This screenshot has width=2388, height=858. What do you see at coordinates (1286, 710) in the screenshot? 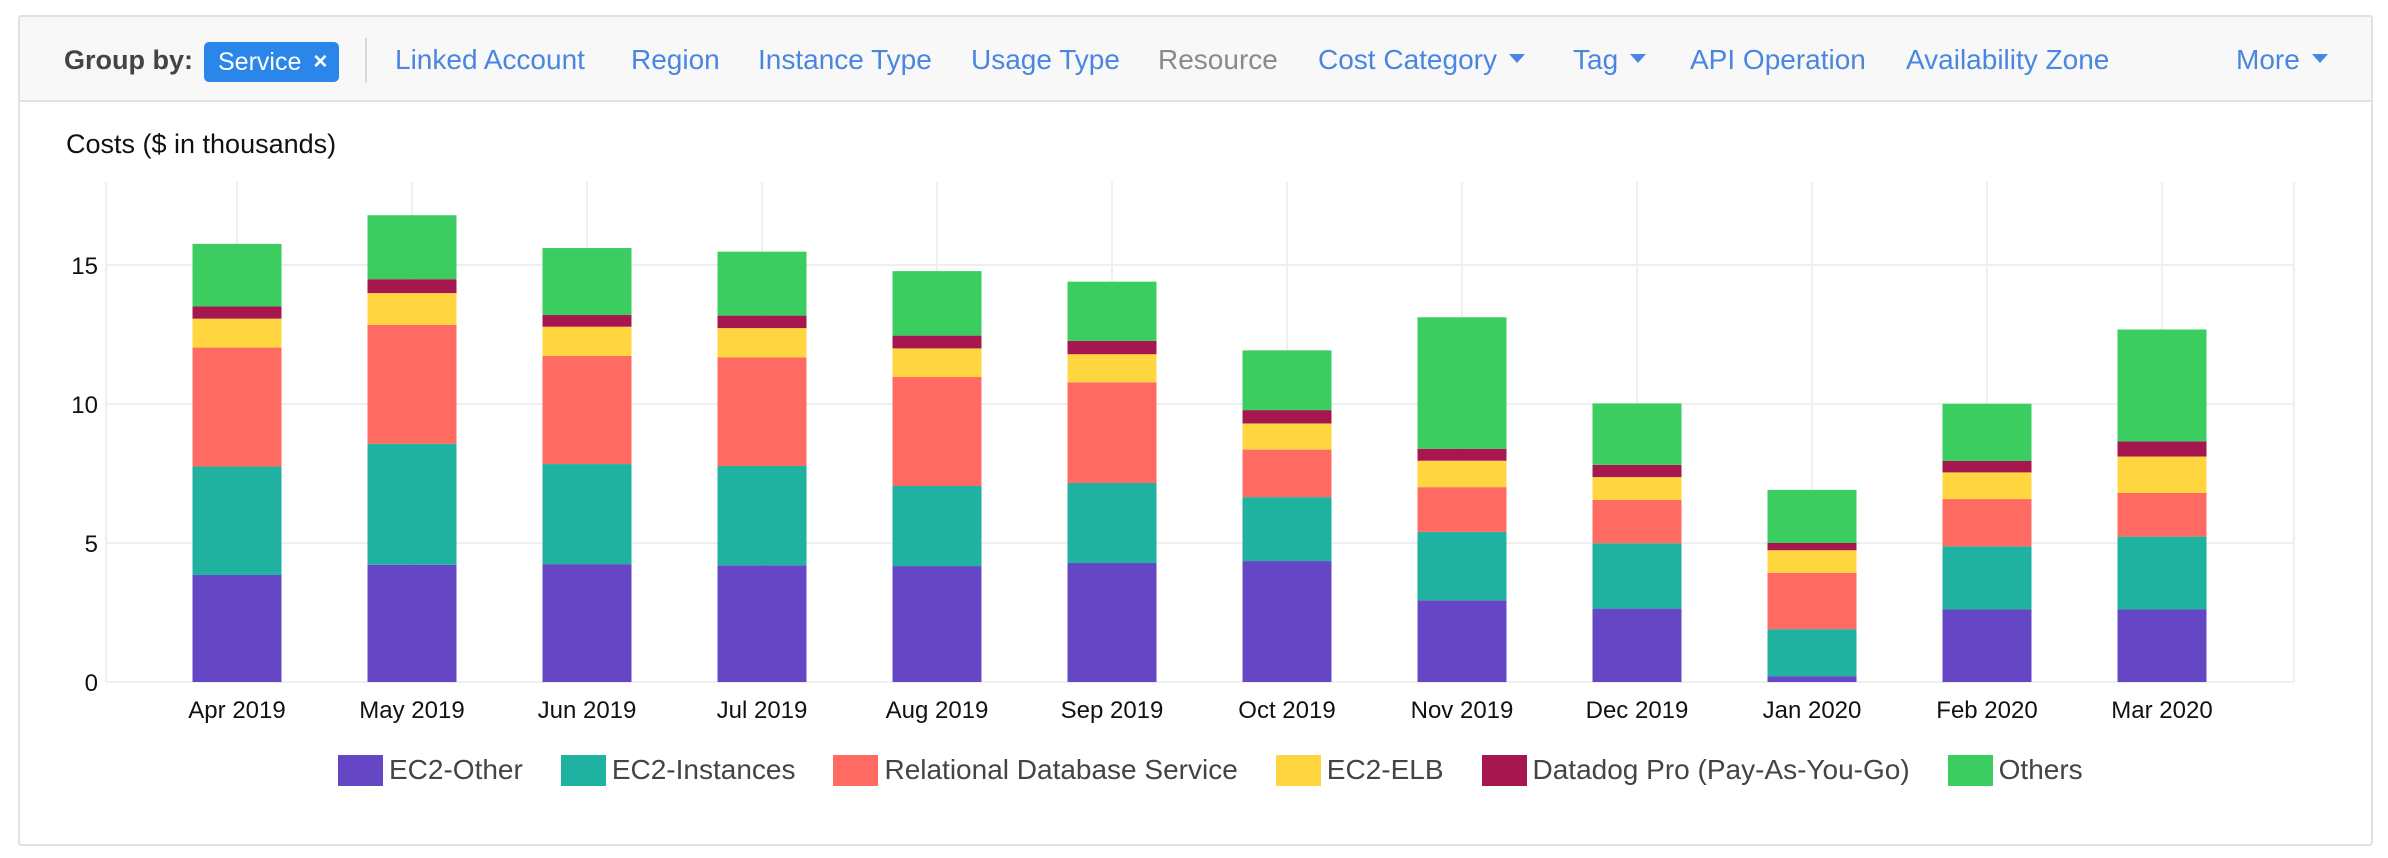
I see `x-tick-label: Oct 2019` at bounding box center [1286, 710].